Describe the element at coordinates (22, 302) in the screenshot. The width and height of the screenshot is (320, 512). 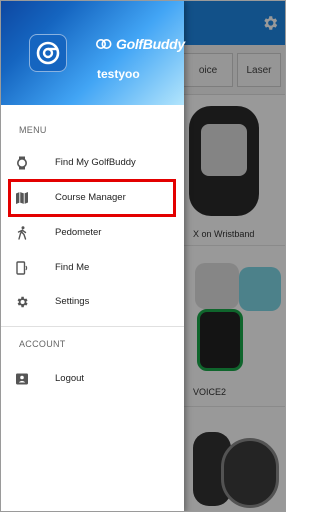
I see `gear-icon` at that location.